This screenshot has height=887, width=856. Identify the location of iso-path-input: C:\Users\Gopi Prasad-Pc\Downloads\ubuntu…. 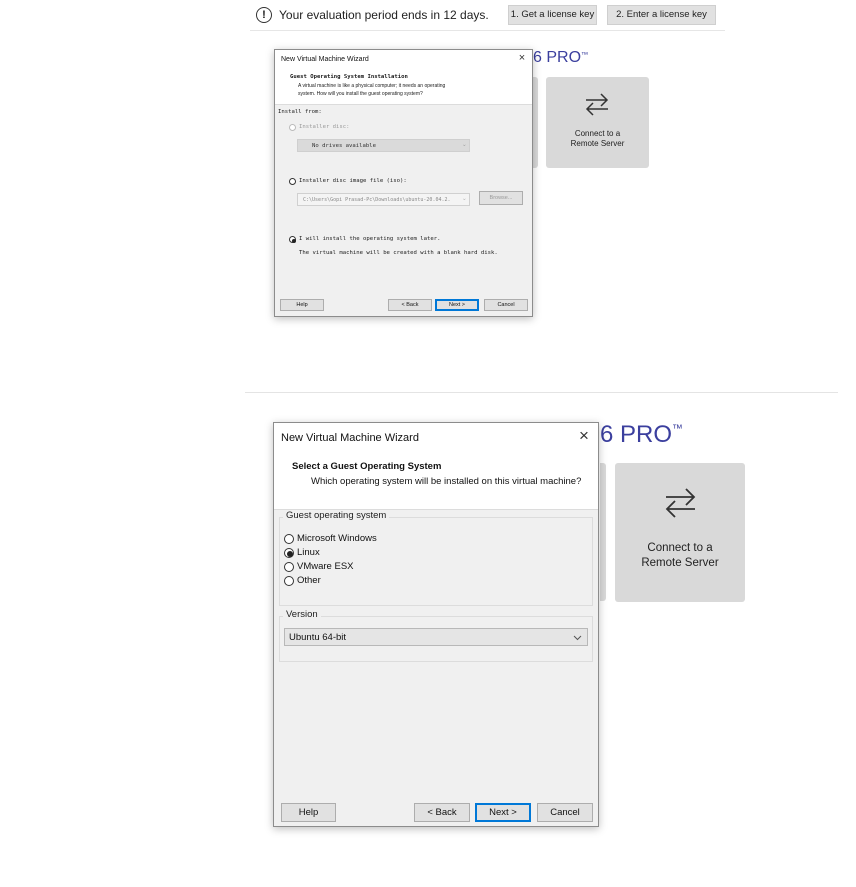
(383, 199).